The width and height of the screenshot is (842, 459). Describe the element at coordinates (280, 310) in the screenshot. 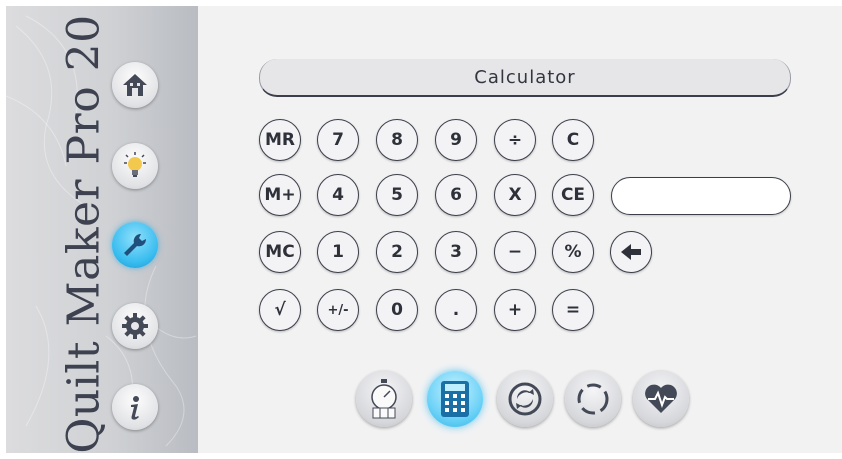

I see `key-square-root: √` at that location.